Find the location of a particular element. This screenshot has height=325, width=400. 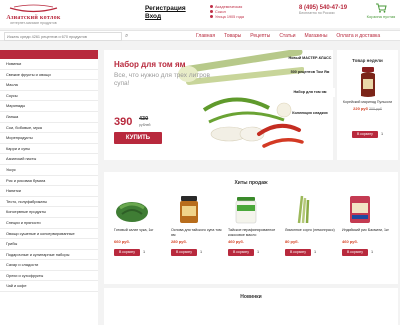

sidebar-item: Чай и кофе is located at coordinates (49, 287).